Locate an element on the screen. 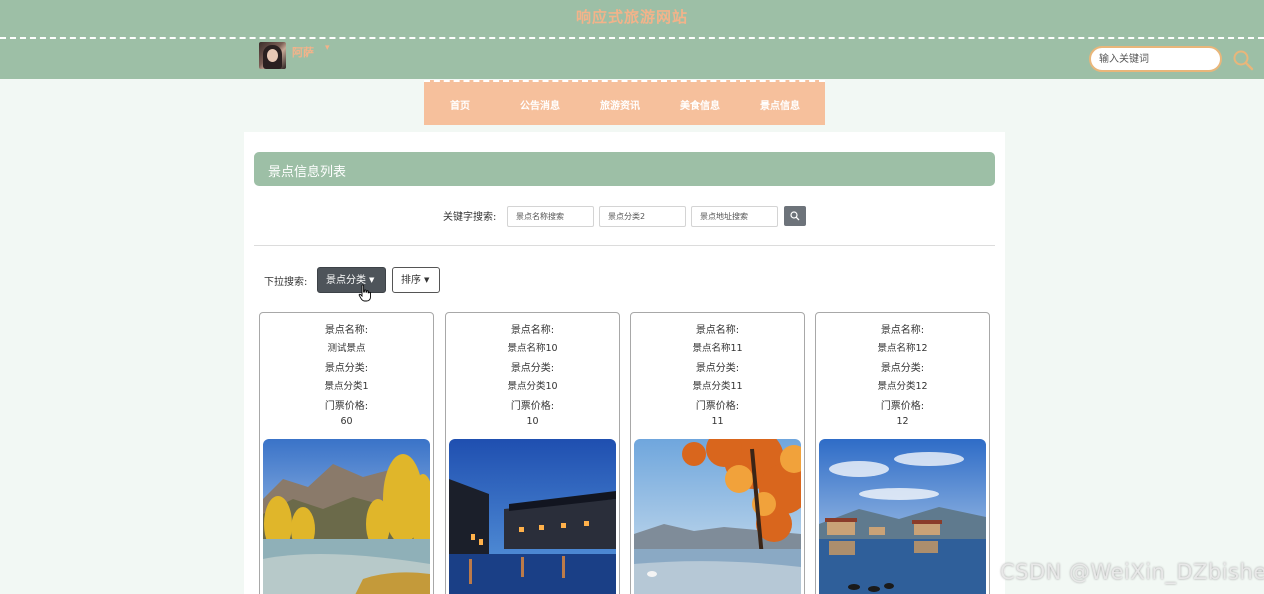  nav-item-travel-news: 旅游资讯 is located at coordinates (620, 104).